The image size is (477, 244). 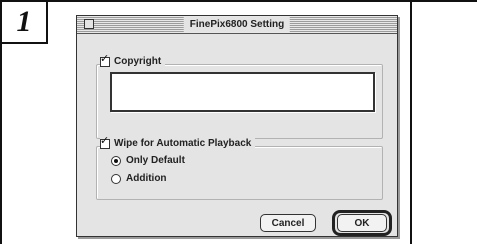 I want to click on radio-addition-label: Addition, so click(x=146, y=178).